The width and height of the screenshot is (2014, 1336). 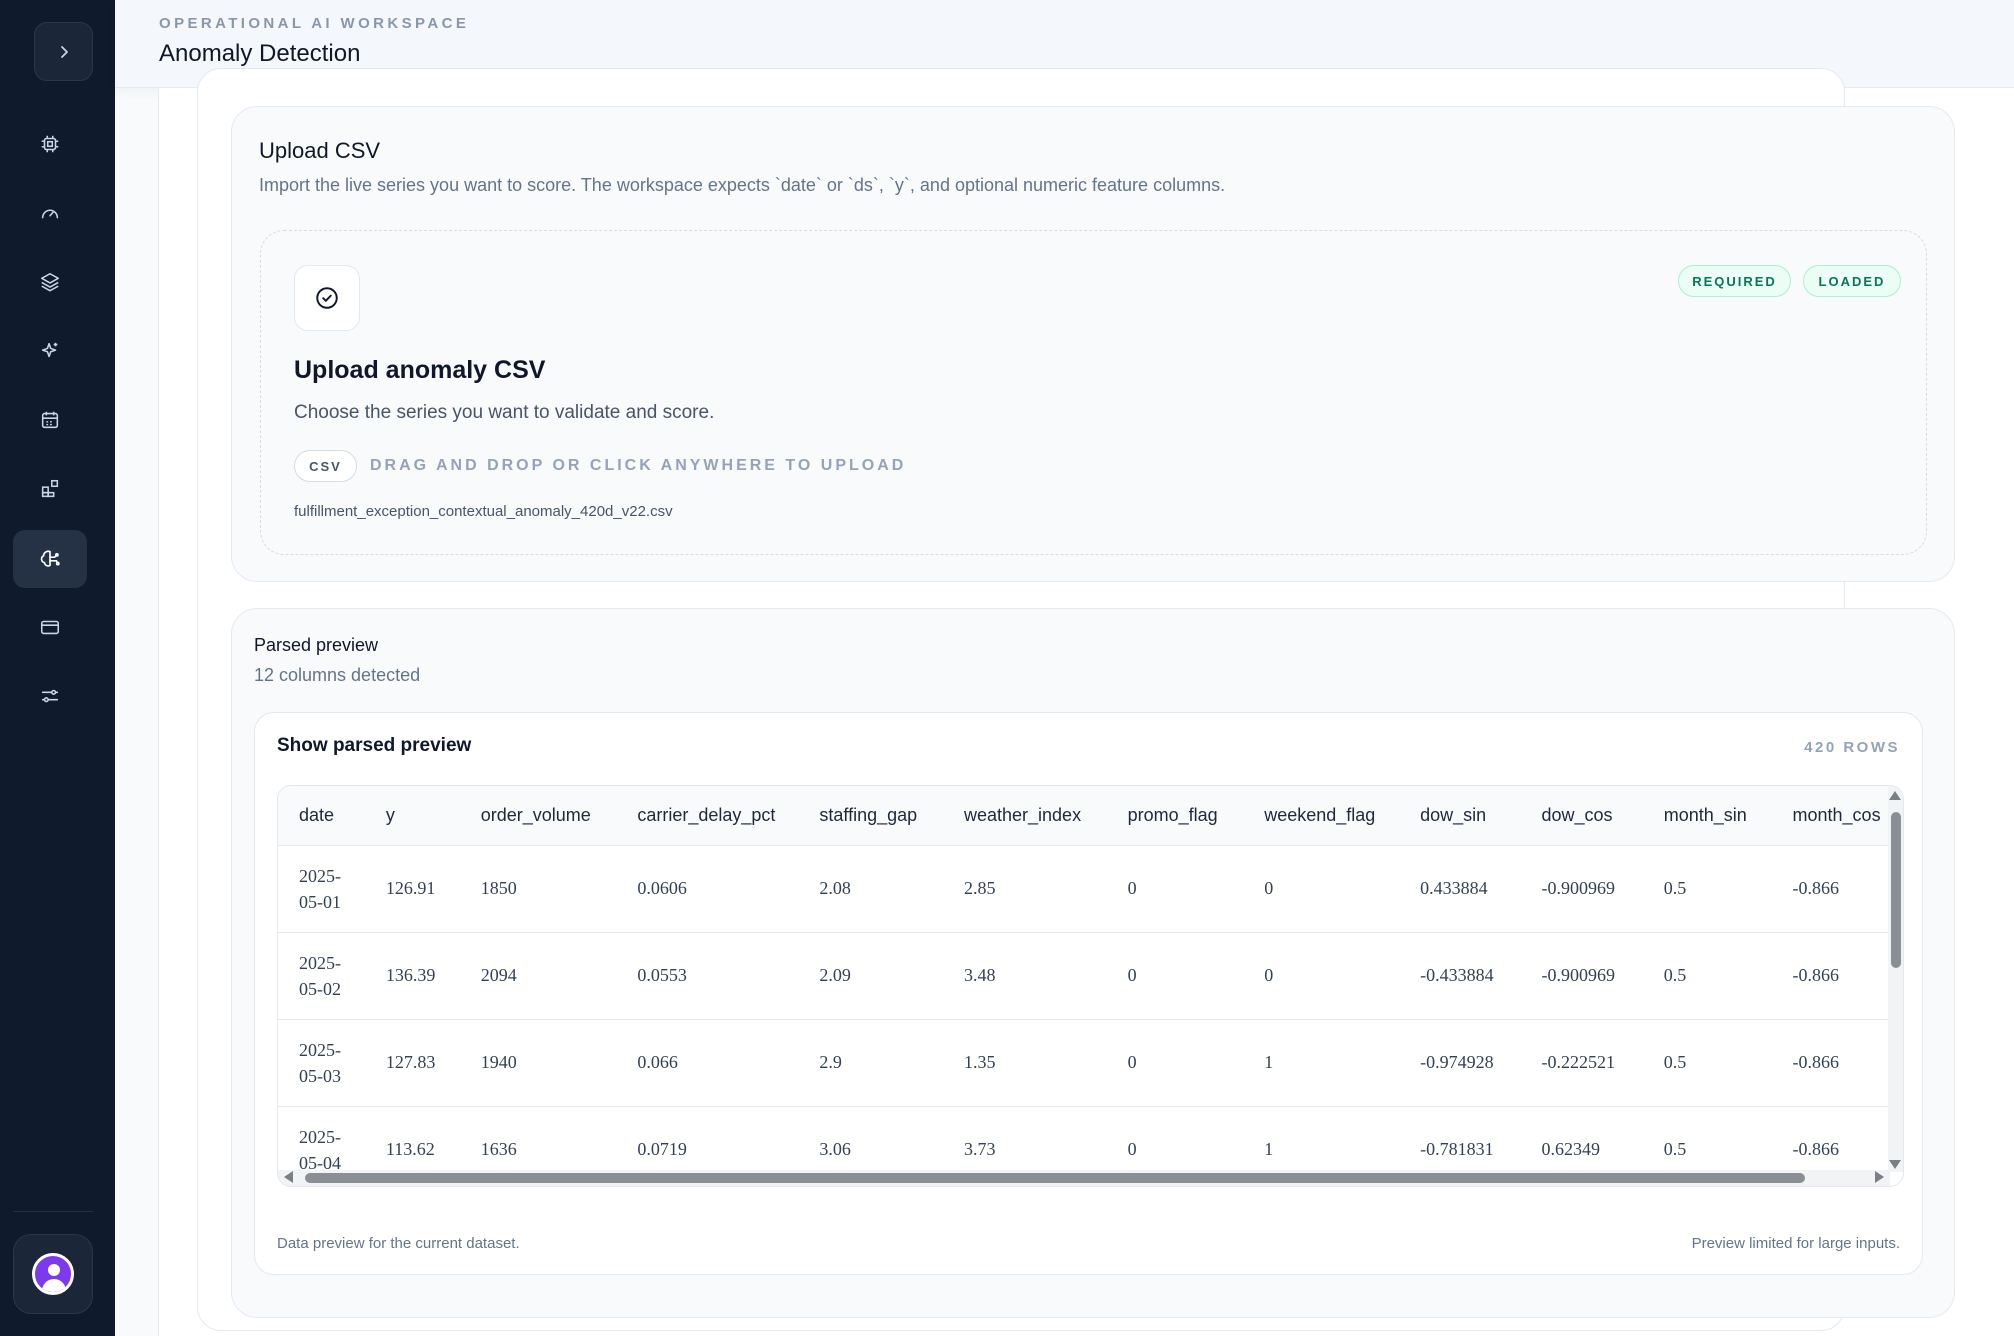 What do you see at coordinates (538, 816) in the screenshot?
I see `column-header: order_volume` at bounding box center [538, 816].